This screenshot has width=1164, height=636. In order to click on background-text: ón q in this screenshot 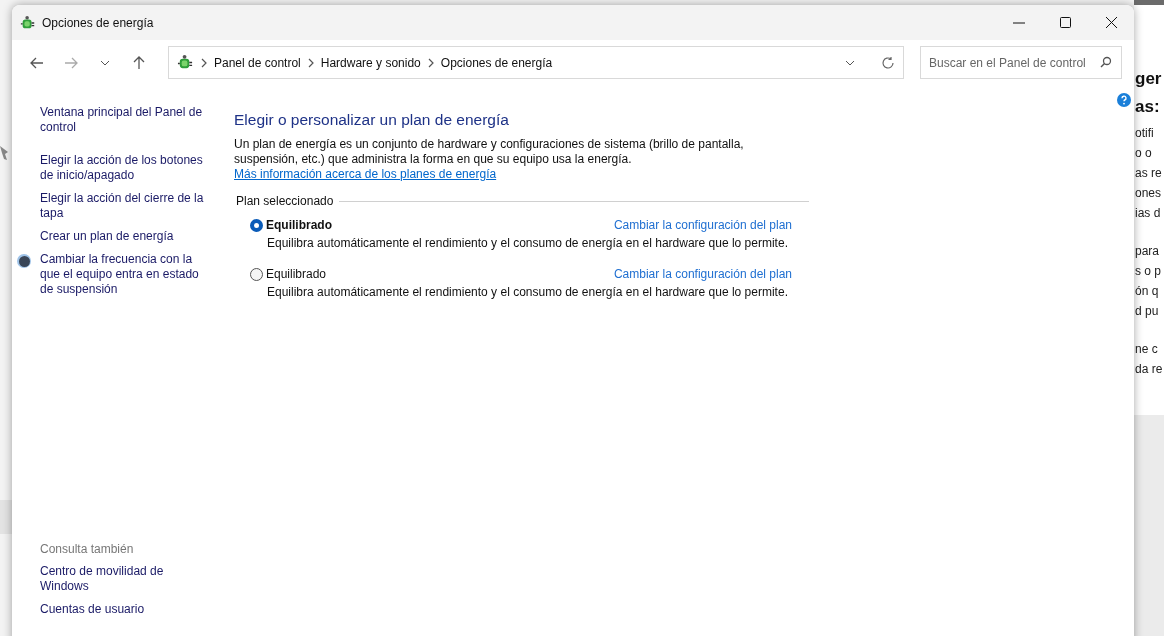, I will do `click(1147, 291)`.